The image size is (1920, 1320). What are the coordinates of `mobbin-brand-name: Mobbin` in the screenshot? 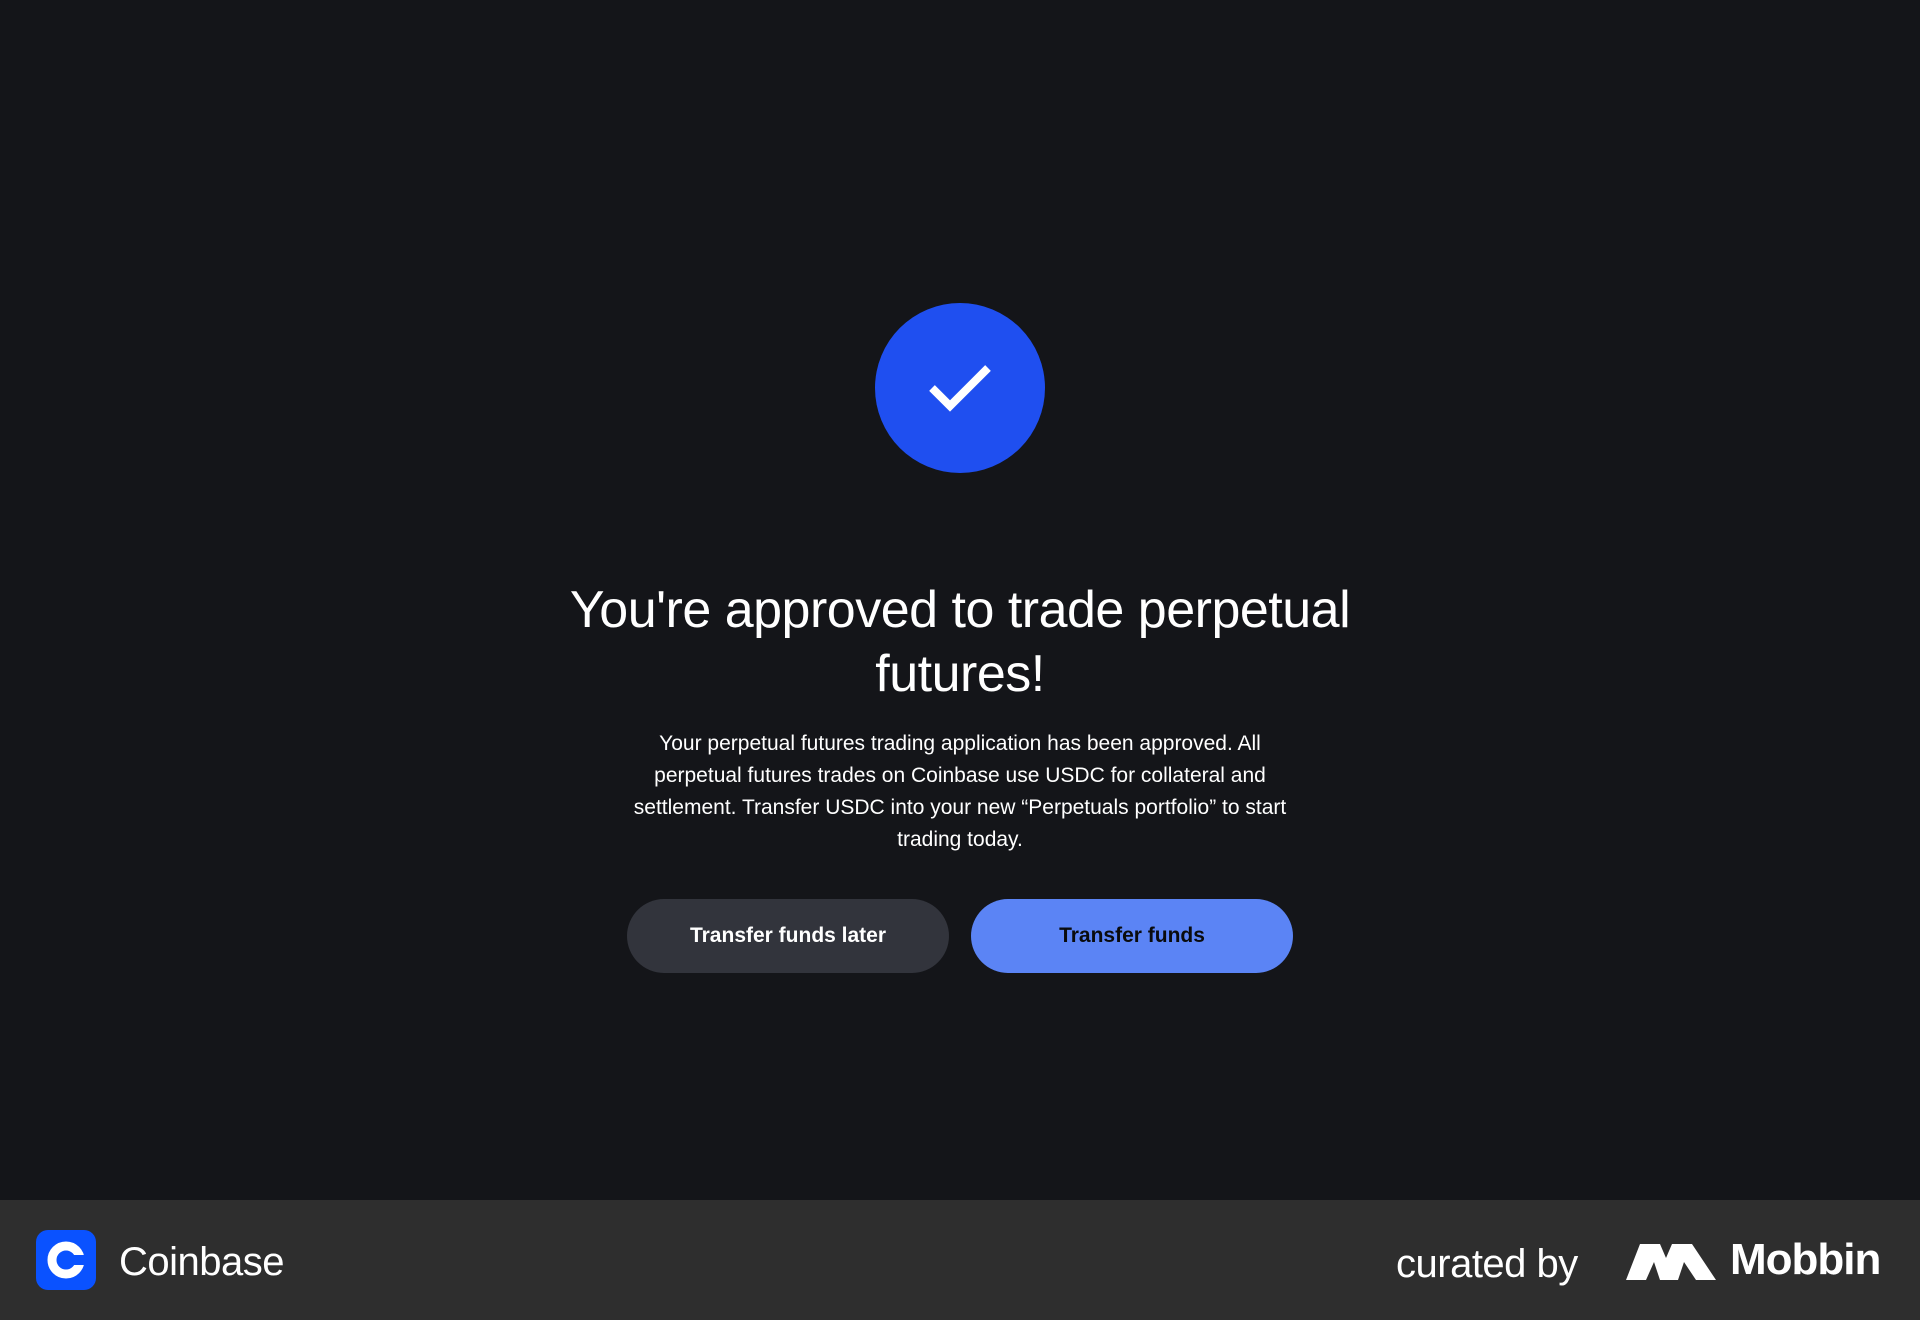 It's located at (1805, 1259).